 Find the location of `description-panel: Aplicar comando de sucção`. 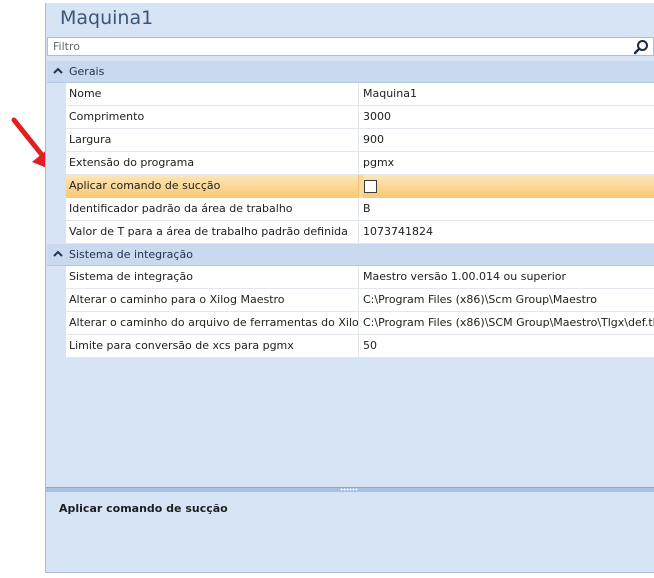

description-panel: Aplicar comando de sucção is located at coordinates (350, 532).